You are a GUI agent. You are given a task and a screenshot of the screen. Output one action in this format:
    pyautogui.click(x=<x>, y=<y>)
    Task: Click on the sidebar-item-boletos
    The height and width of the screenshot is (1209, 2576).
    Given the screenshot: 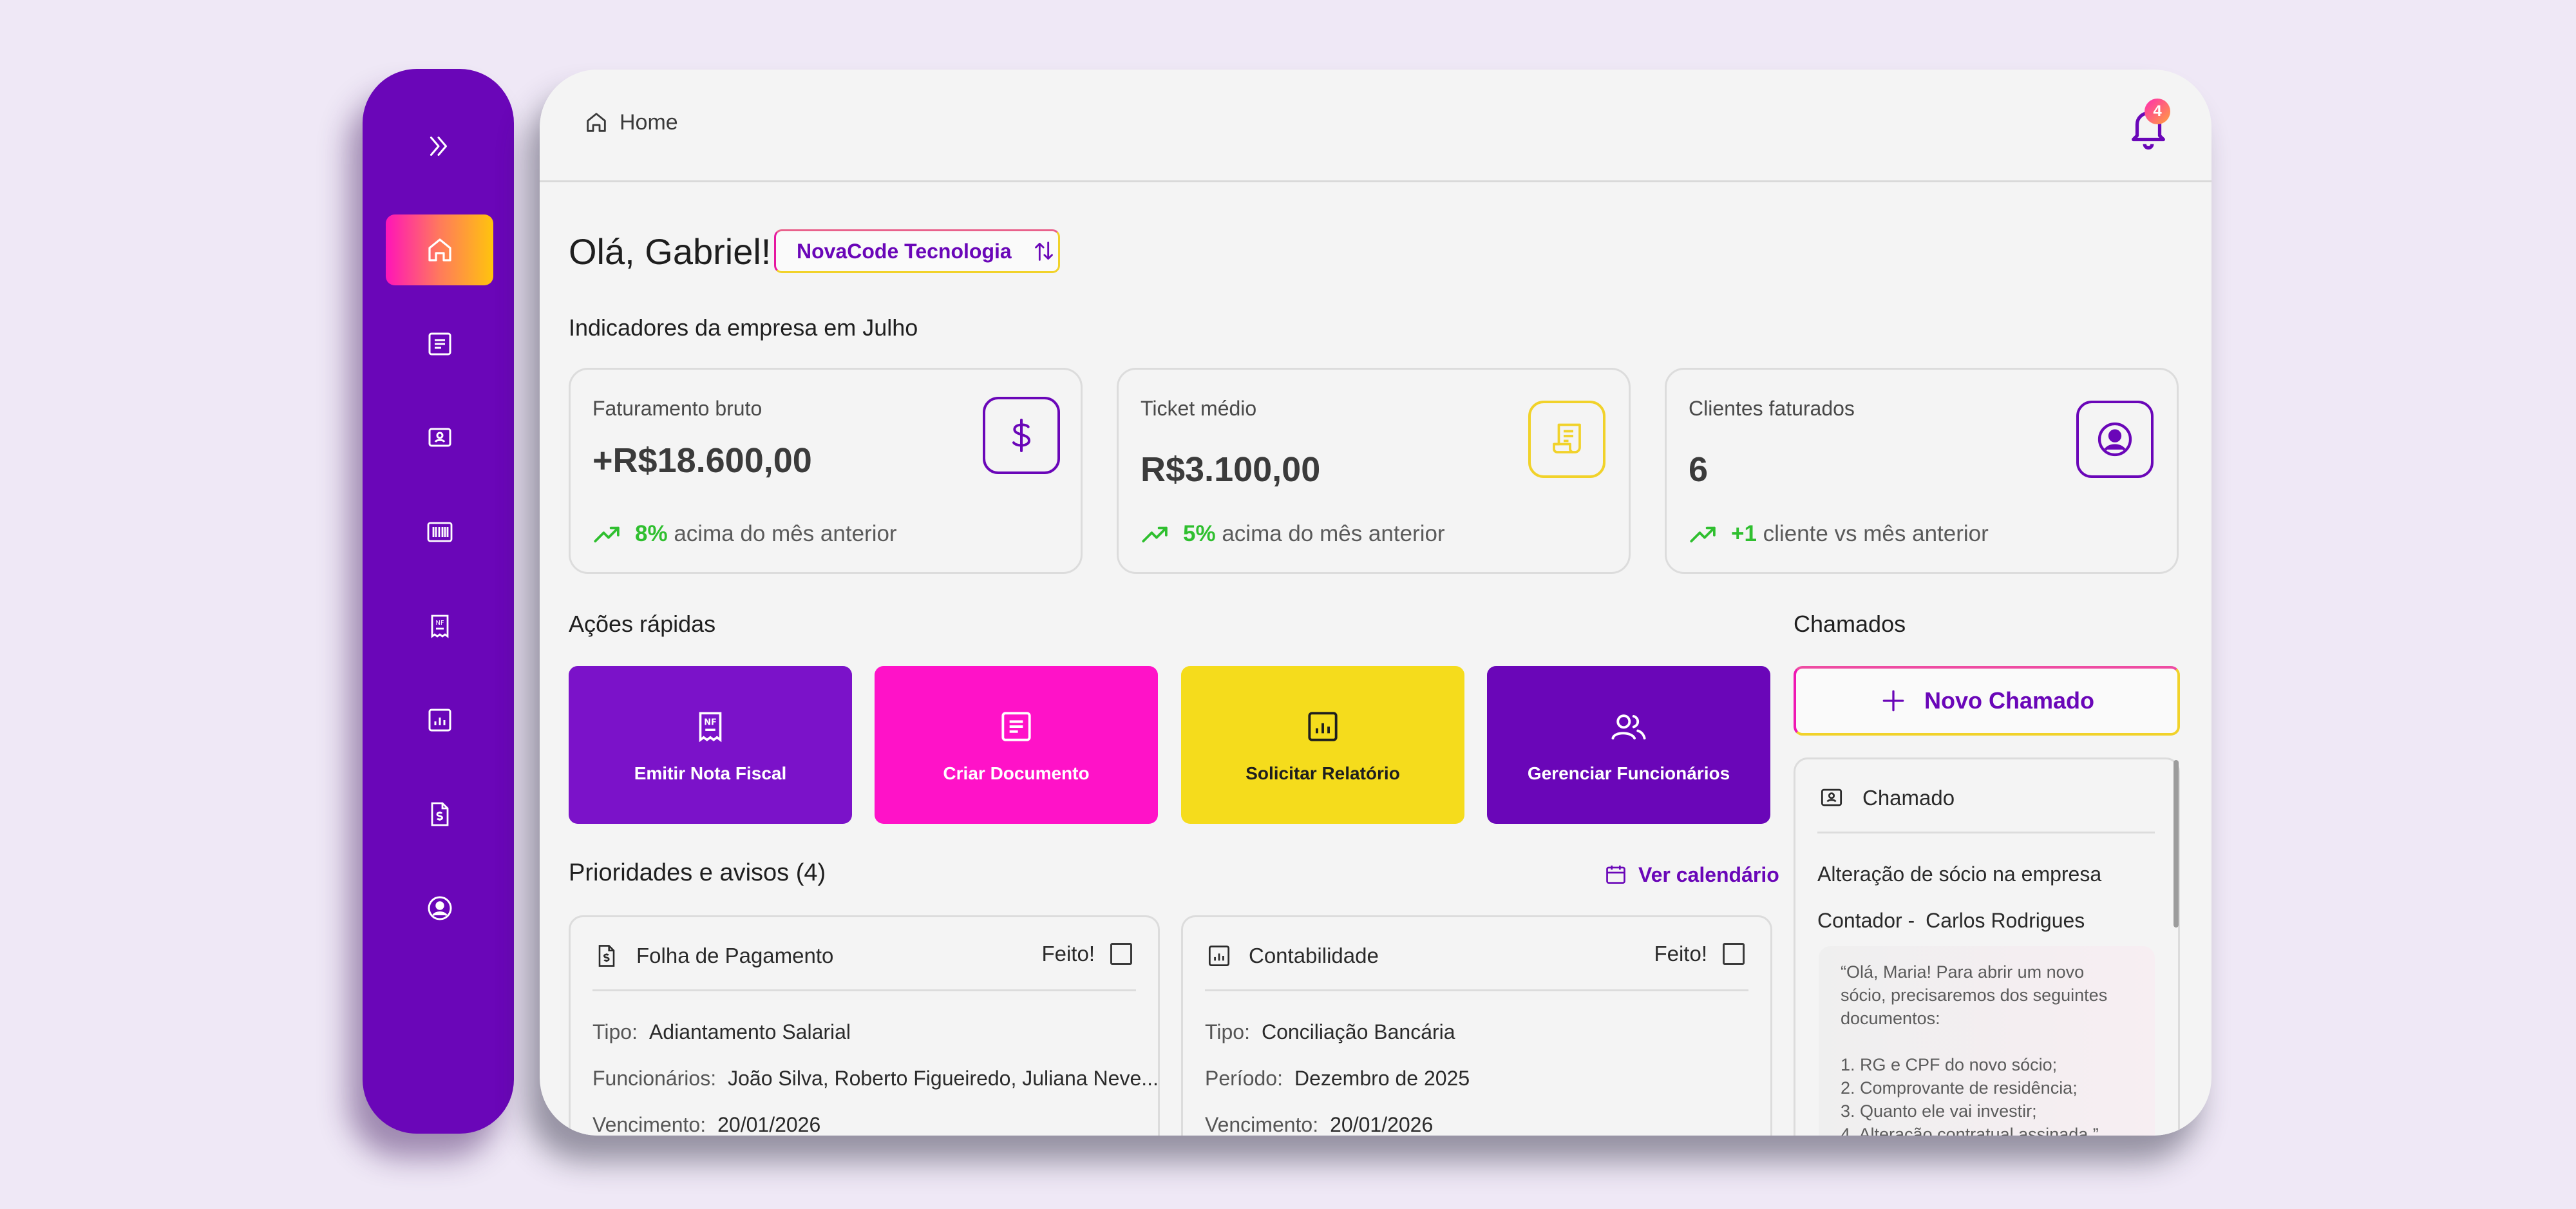 What is the action you would take?
    pyautogui.click(x=439, y=532)
    